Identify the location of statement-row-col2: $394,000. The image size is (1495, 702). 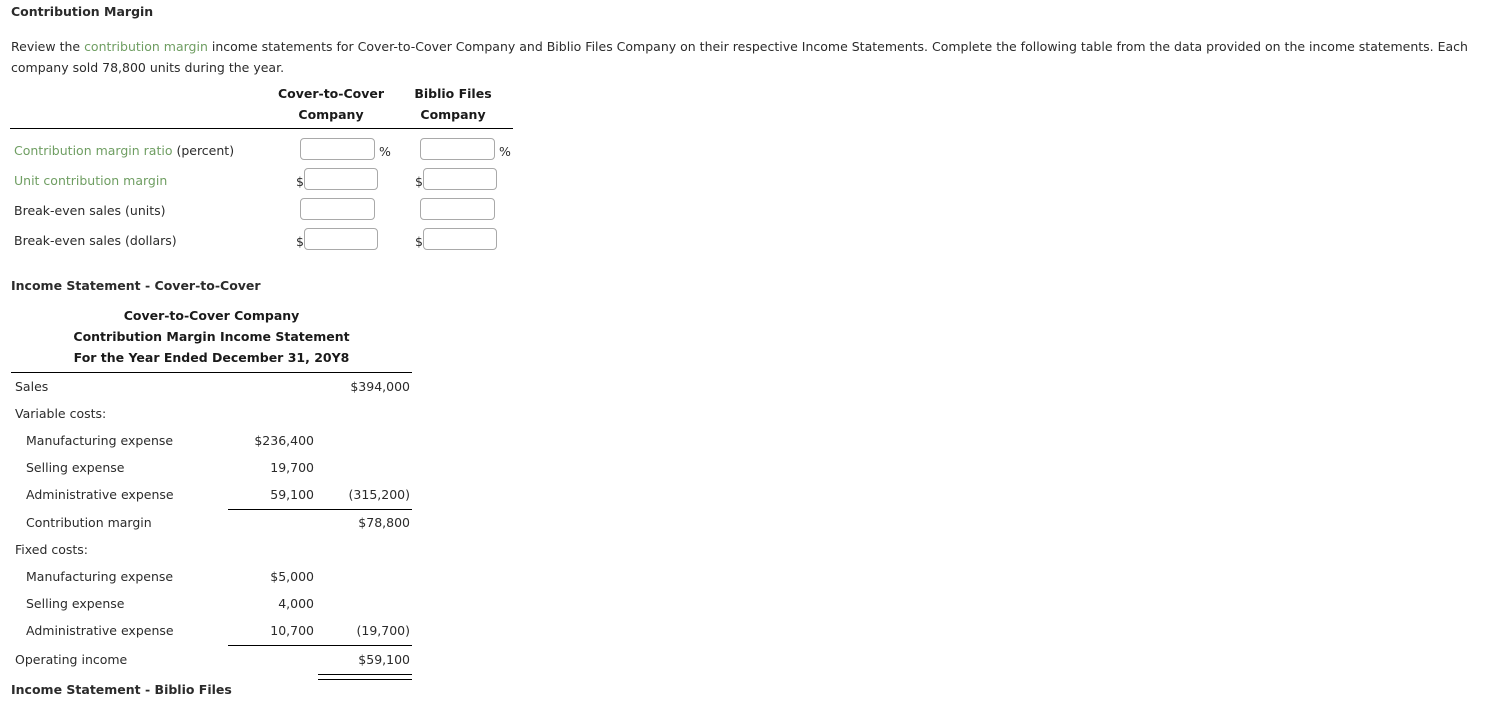
(380, 386).